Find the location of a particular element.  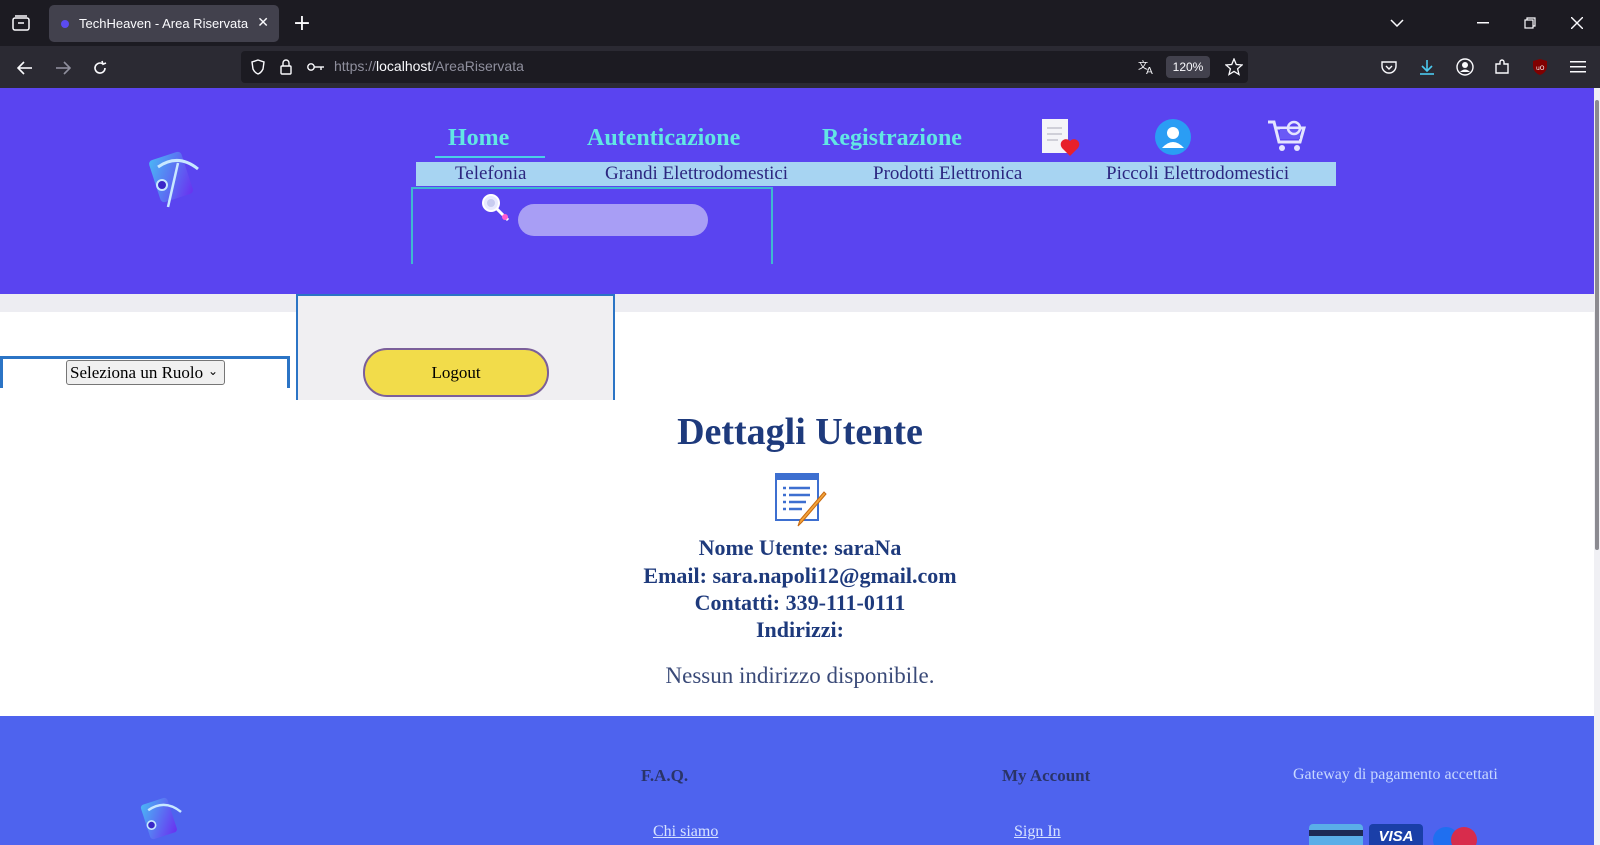

url-text: https://localhost/AreaRiservata is located at coordinates (429, 66).